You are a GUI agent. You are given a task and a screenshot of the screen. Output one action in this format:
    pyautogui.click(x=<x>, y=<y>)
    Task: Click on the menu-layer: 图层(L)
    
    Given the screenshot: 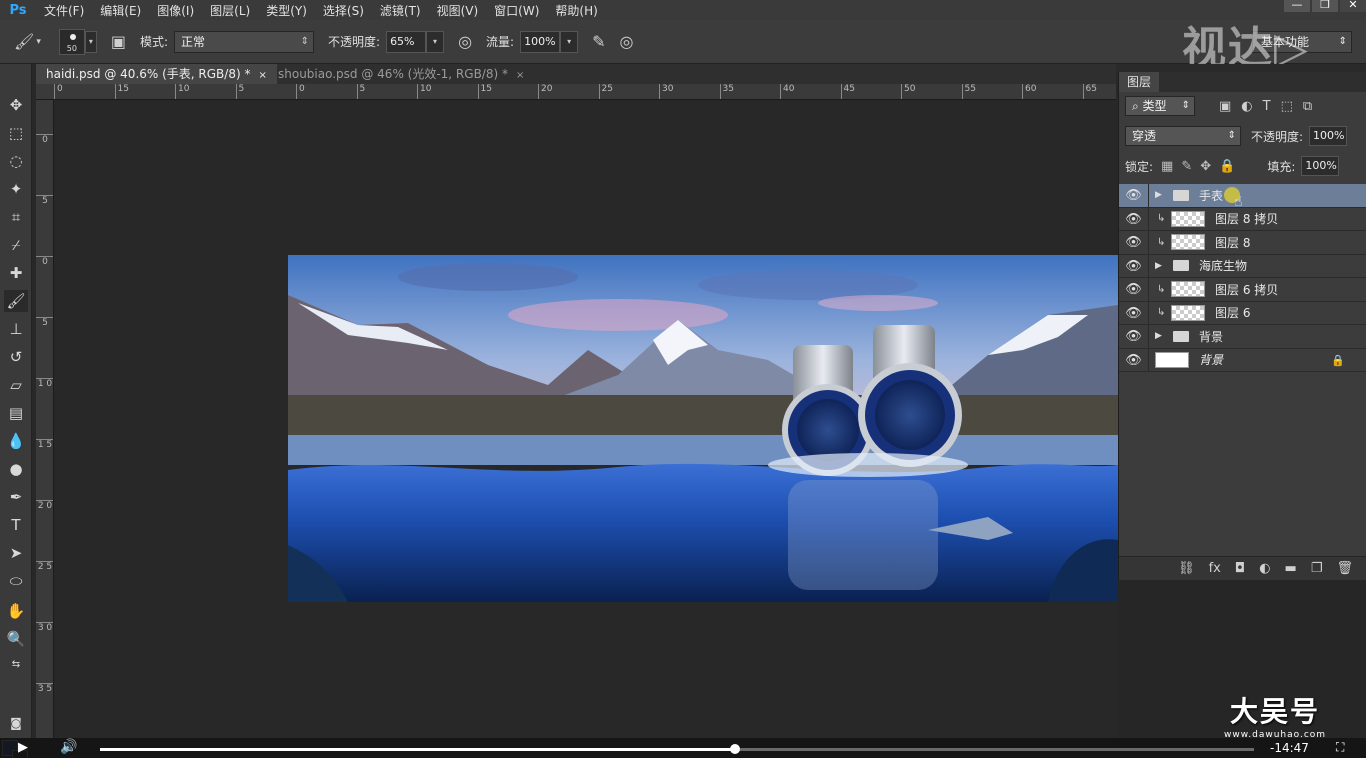 What is the action you would take?
    pyautogui.click(x=230, y=10)
    